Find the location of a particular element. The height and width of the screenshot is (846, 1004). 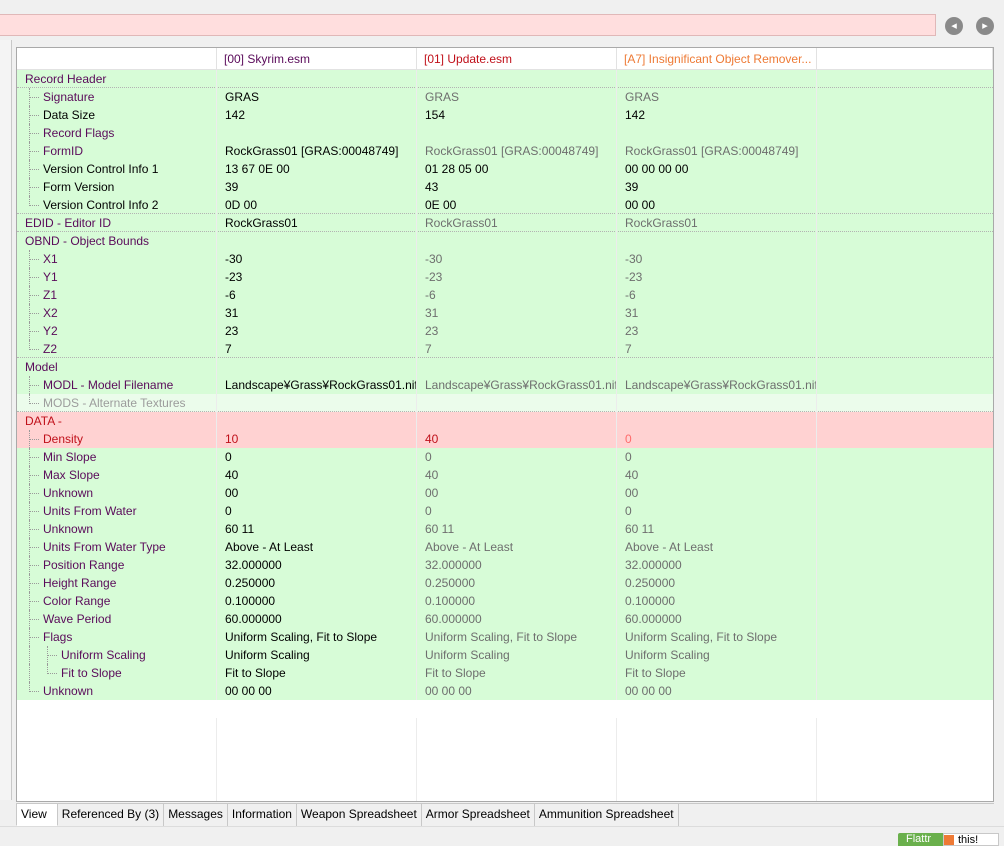

cell-update: 00 is located at coordinates (517, 493).